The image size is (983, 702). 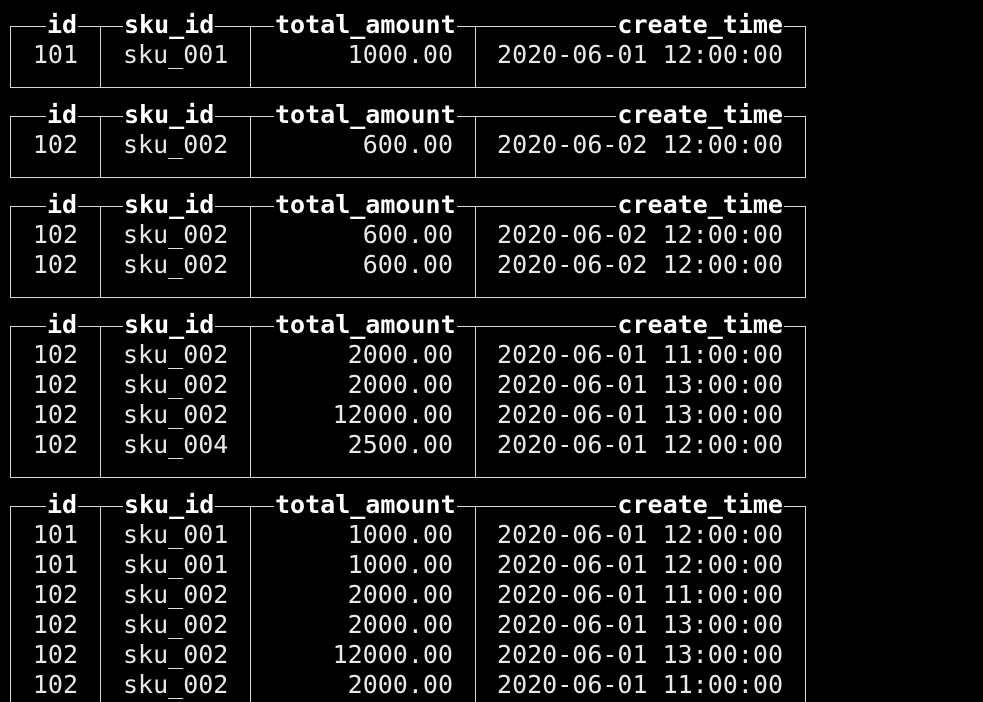 What do you see at coordinates (400, 444) in the screenshot?
I see `cell-total-amount: 2500.00` at bounding box center [400, 444].